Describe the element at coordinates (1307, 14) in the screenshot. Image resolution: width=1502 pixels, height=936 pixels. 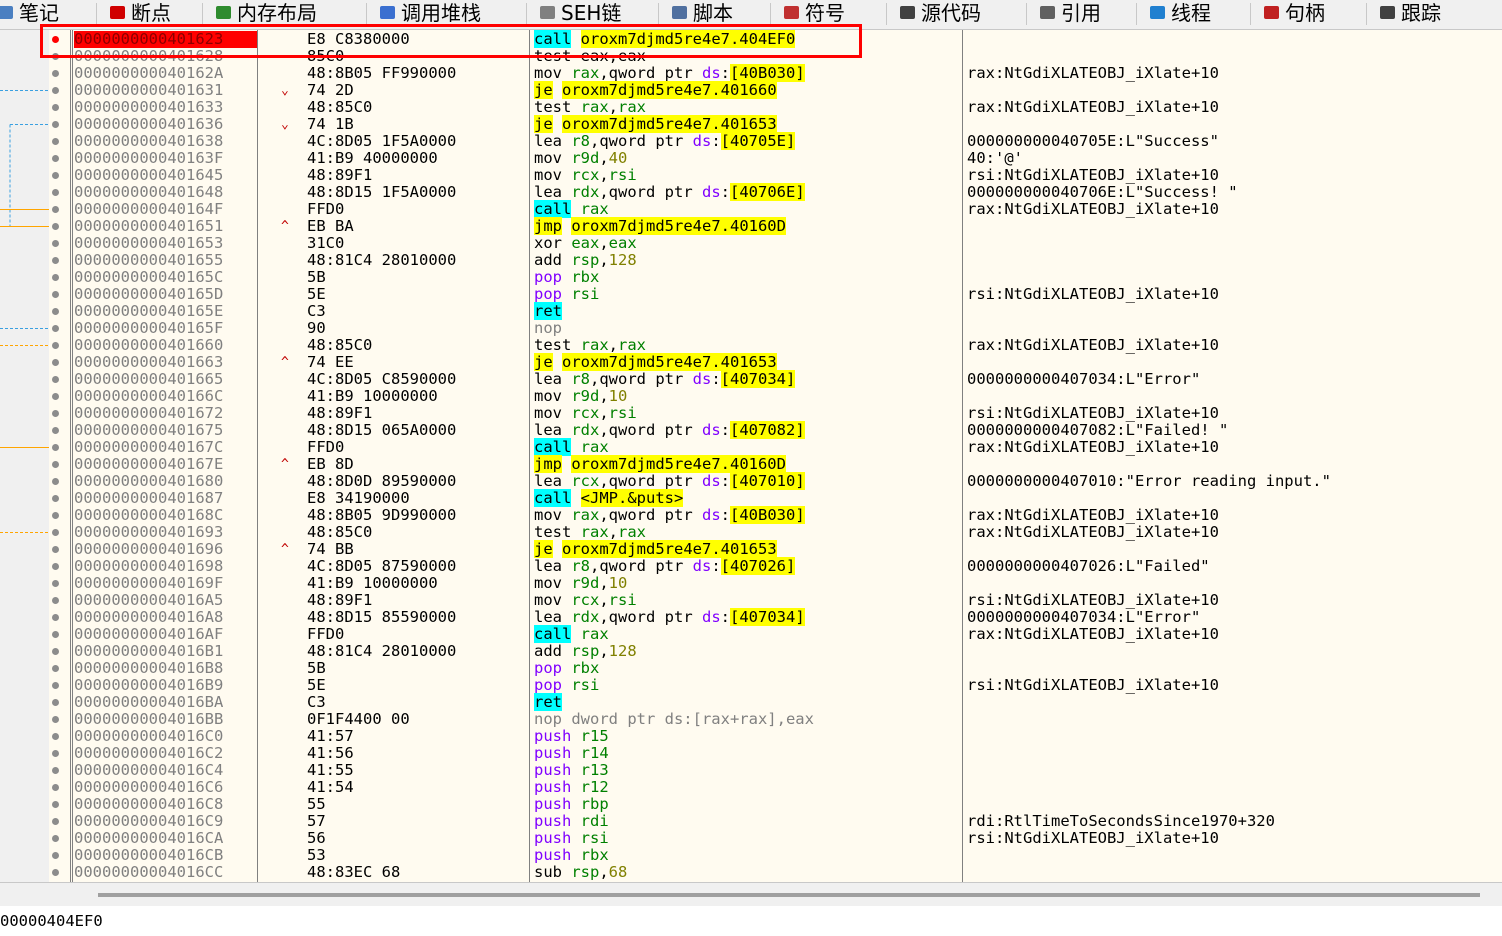
I see `tab-handles: 句柄` at that location.